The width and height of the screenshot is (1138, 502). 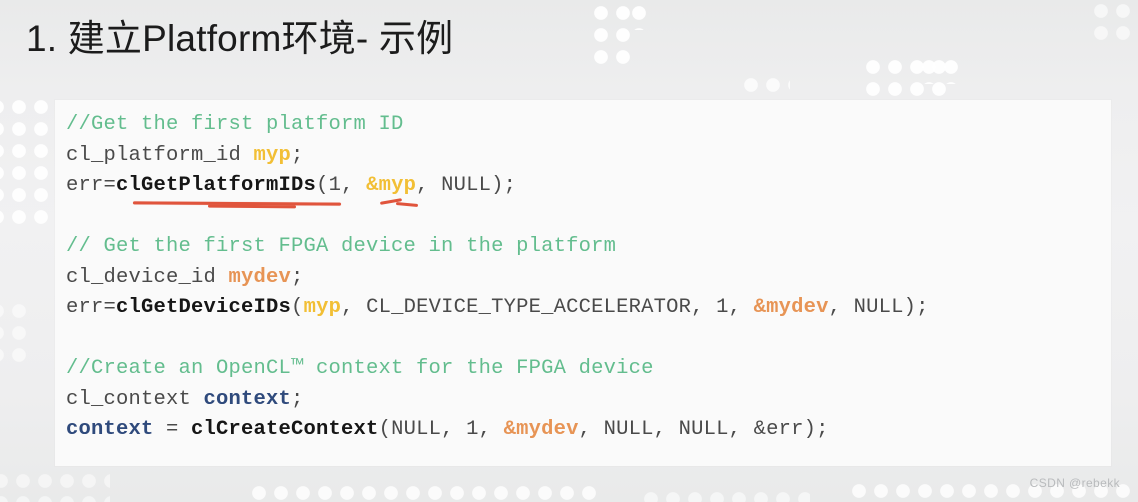 What do you see at coordinates (216, 185) in the screenshot?
I see `code-token: clGetPlatformIDs` at bounding box center [216, 185].